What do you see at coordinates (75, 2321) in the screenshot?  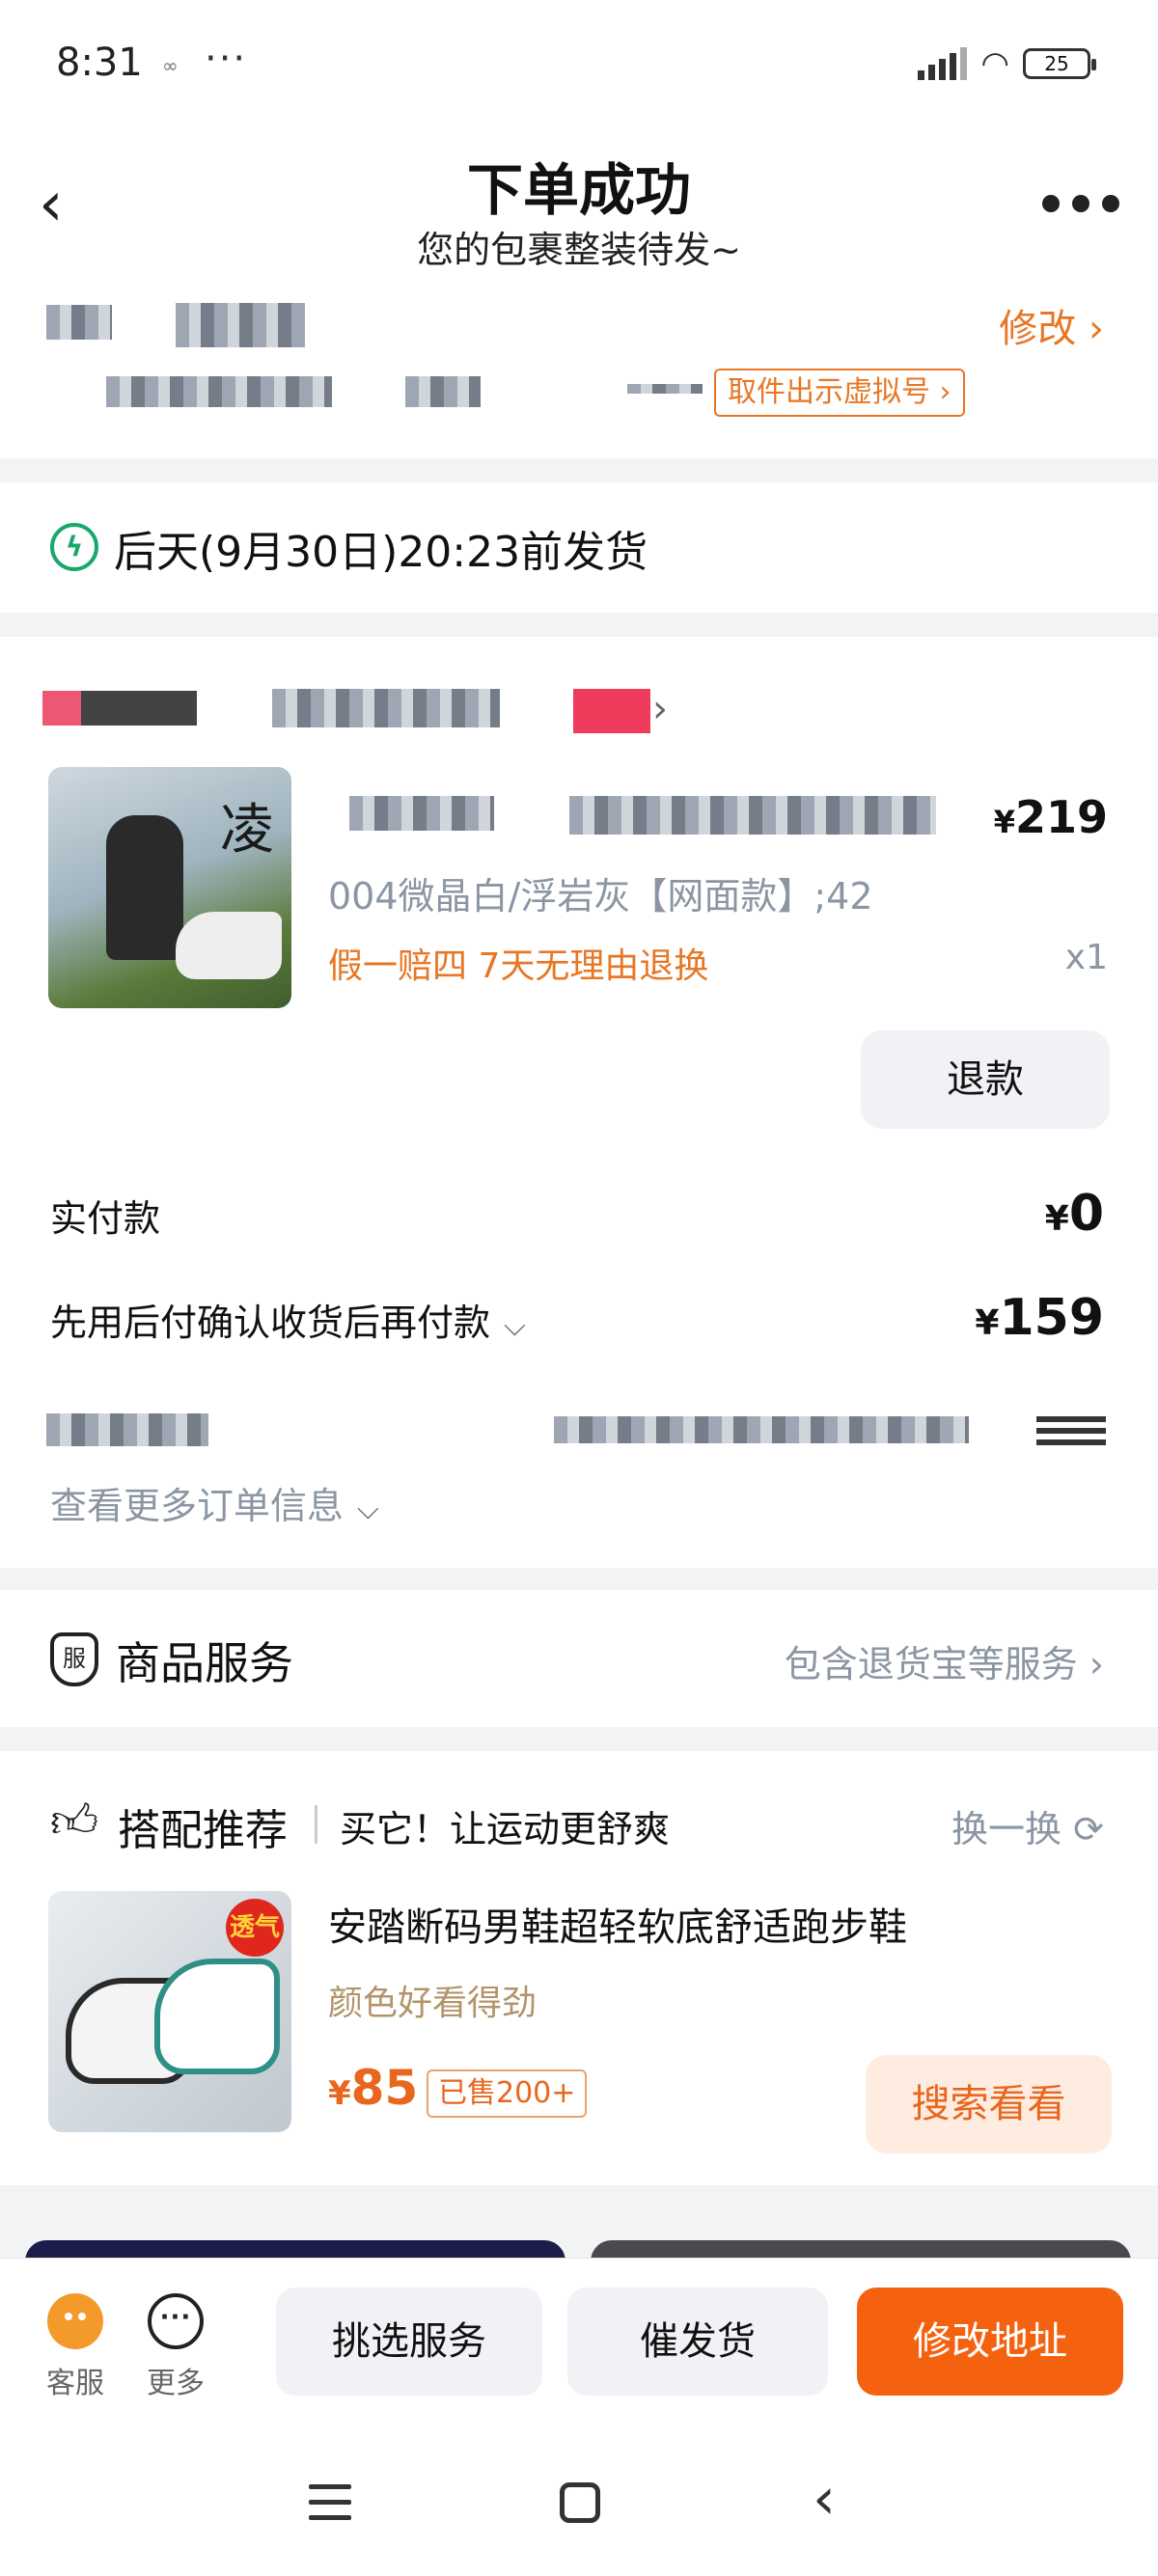 I see `customer-service-icon` at bounding box center [75, 2321].